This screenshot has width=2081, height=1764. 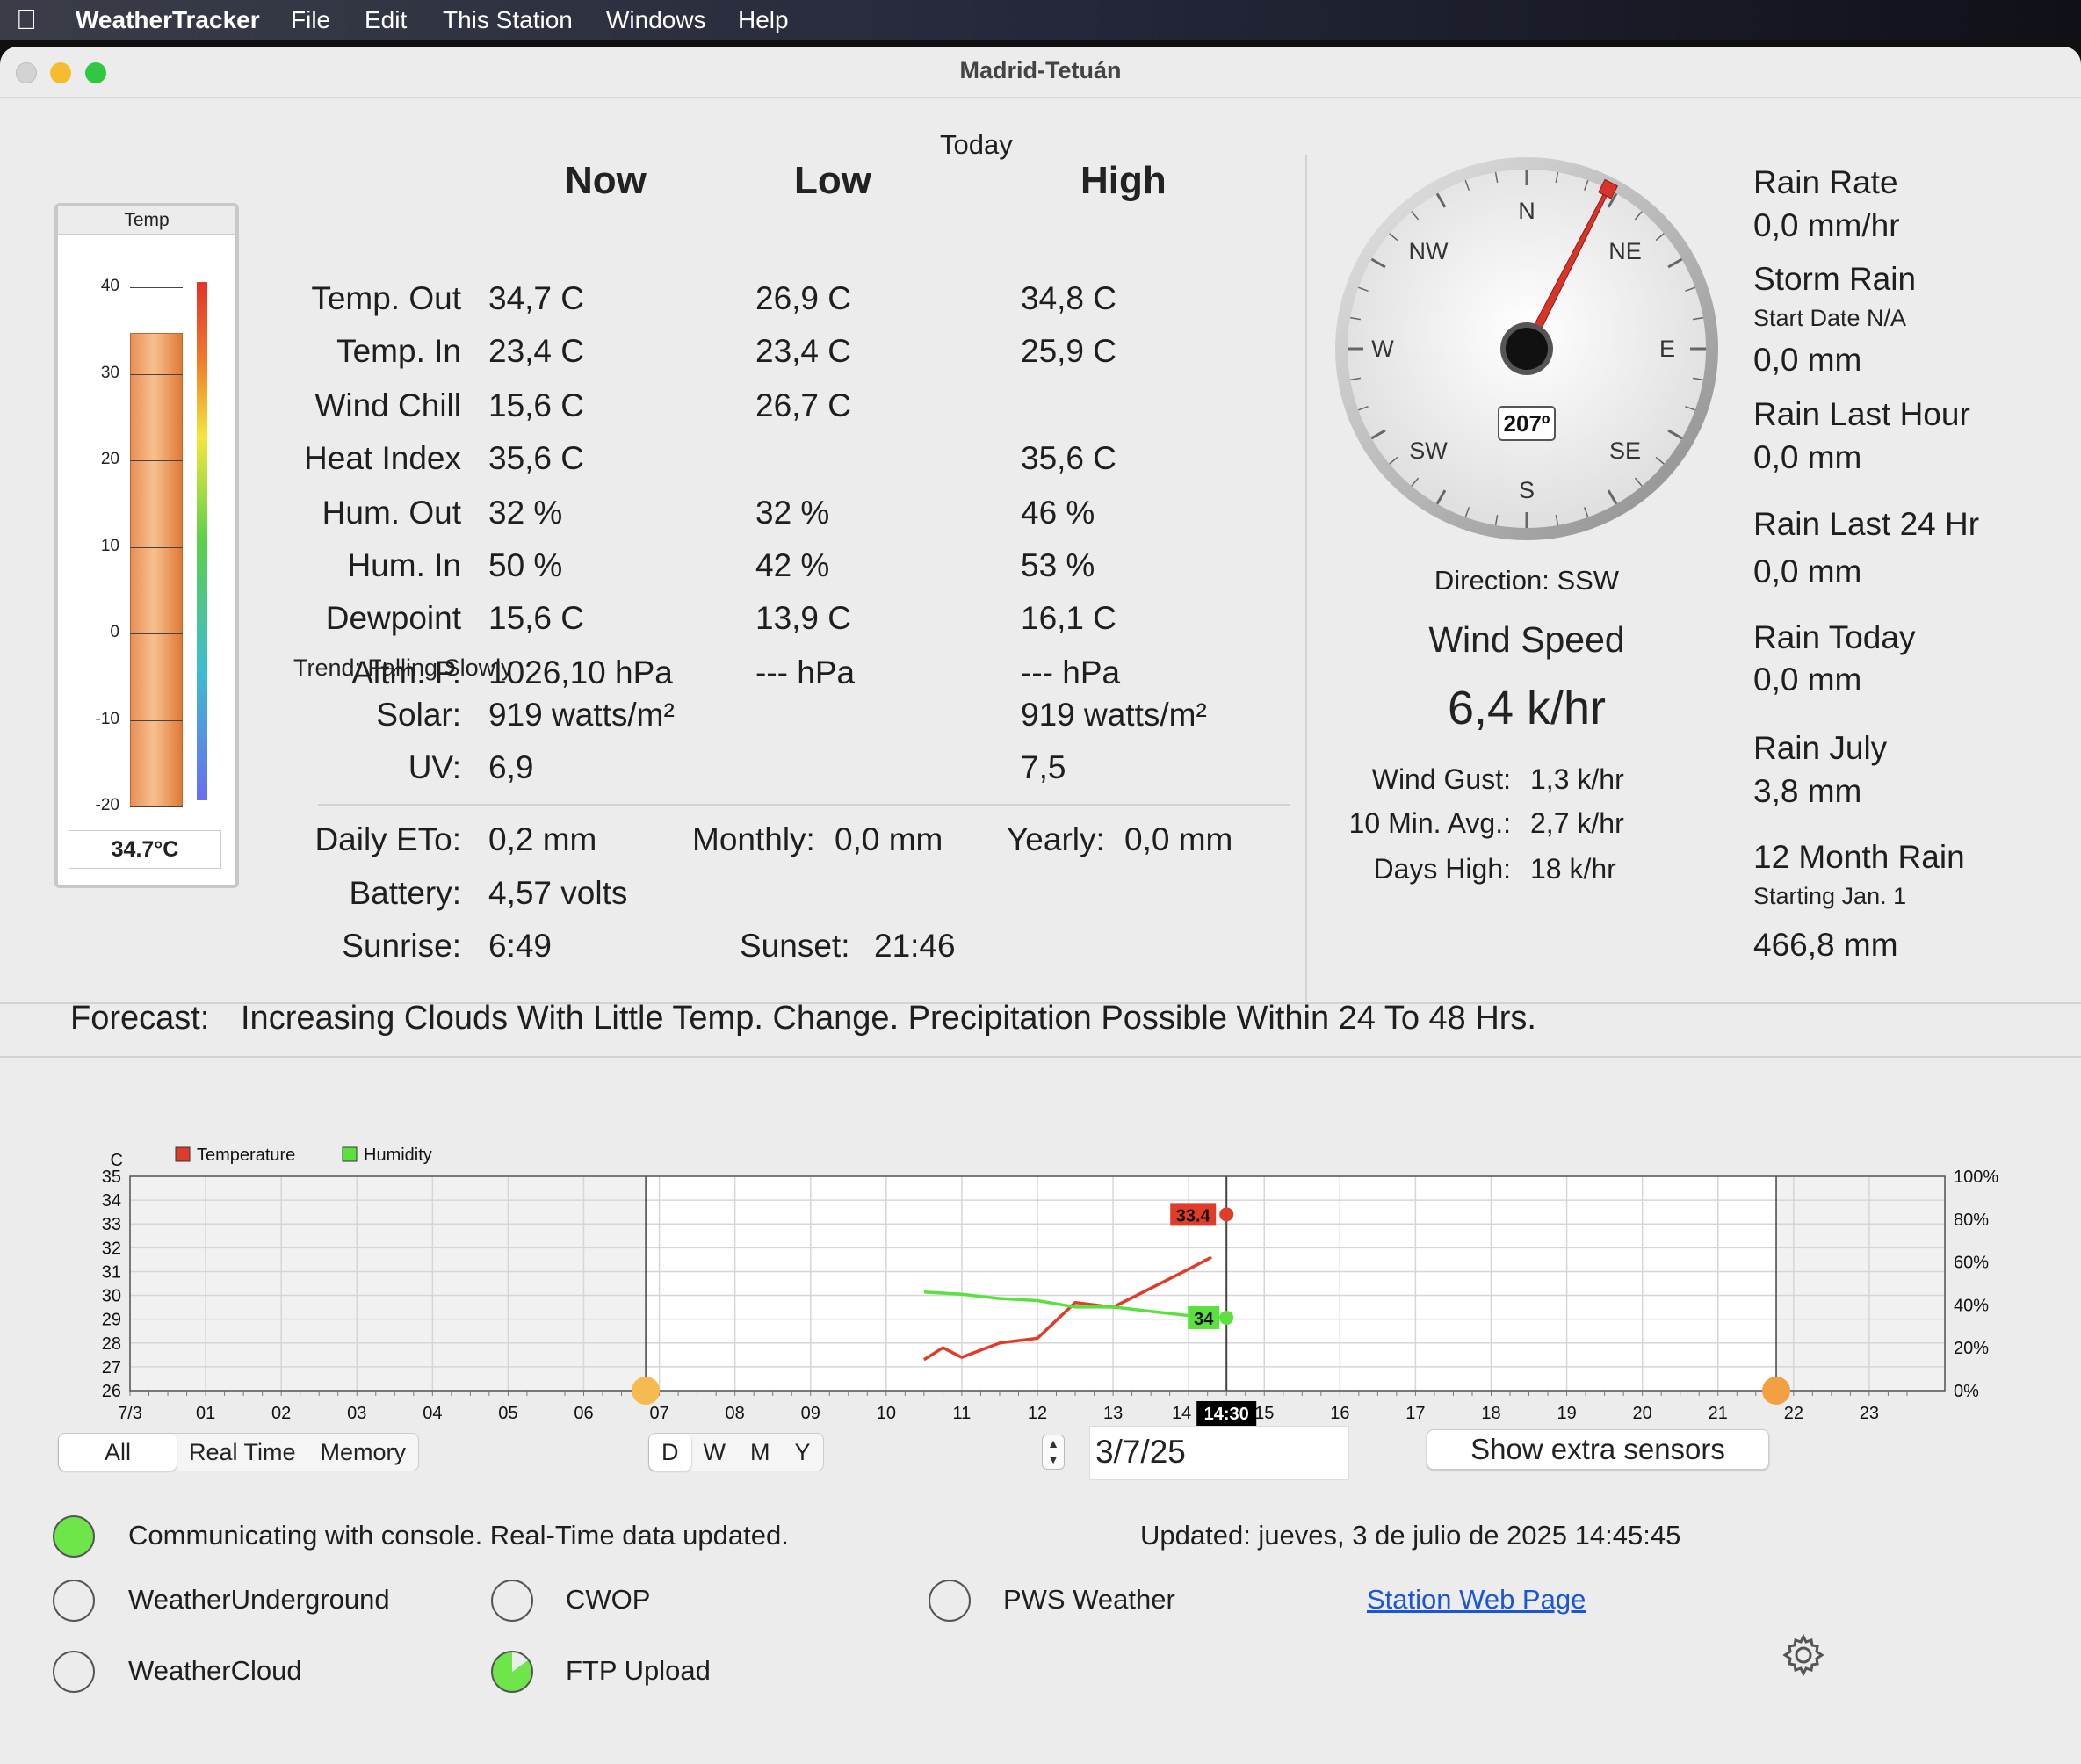 What do you see at coordinates (1193, 1215) in the screenshot?
I see `temp-value-label: 33.4` at bounding box center [1193, 1215].